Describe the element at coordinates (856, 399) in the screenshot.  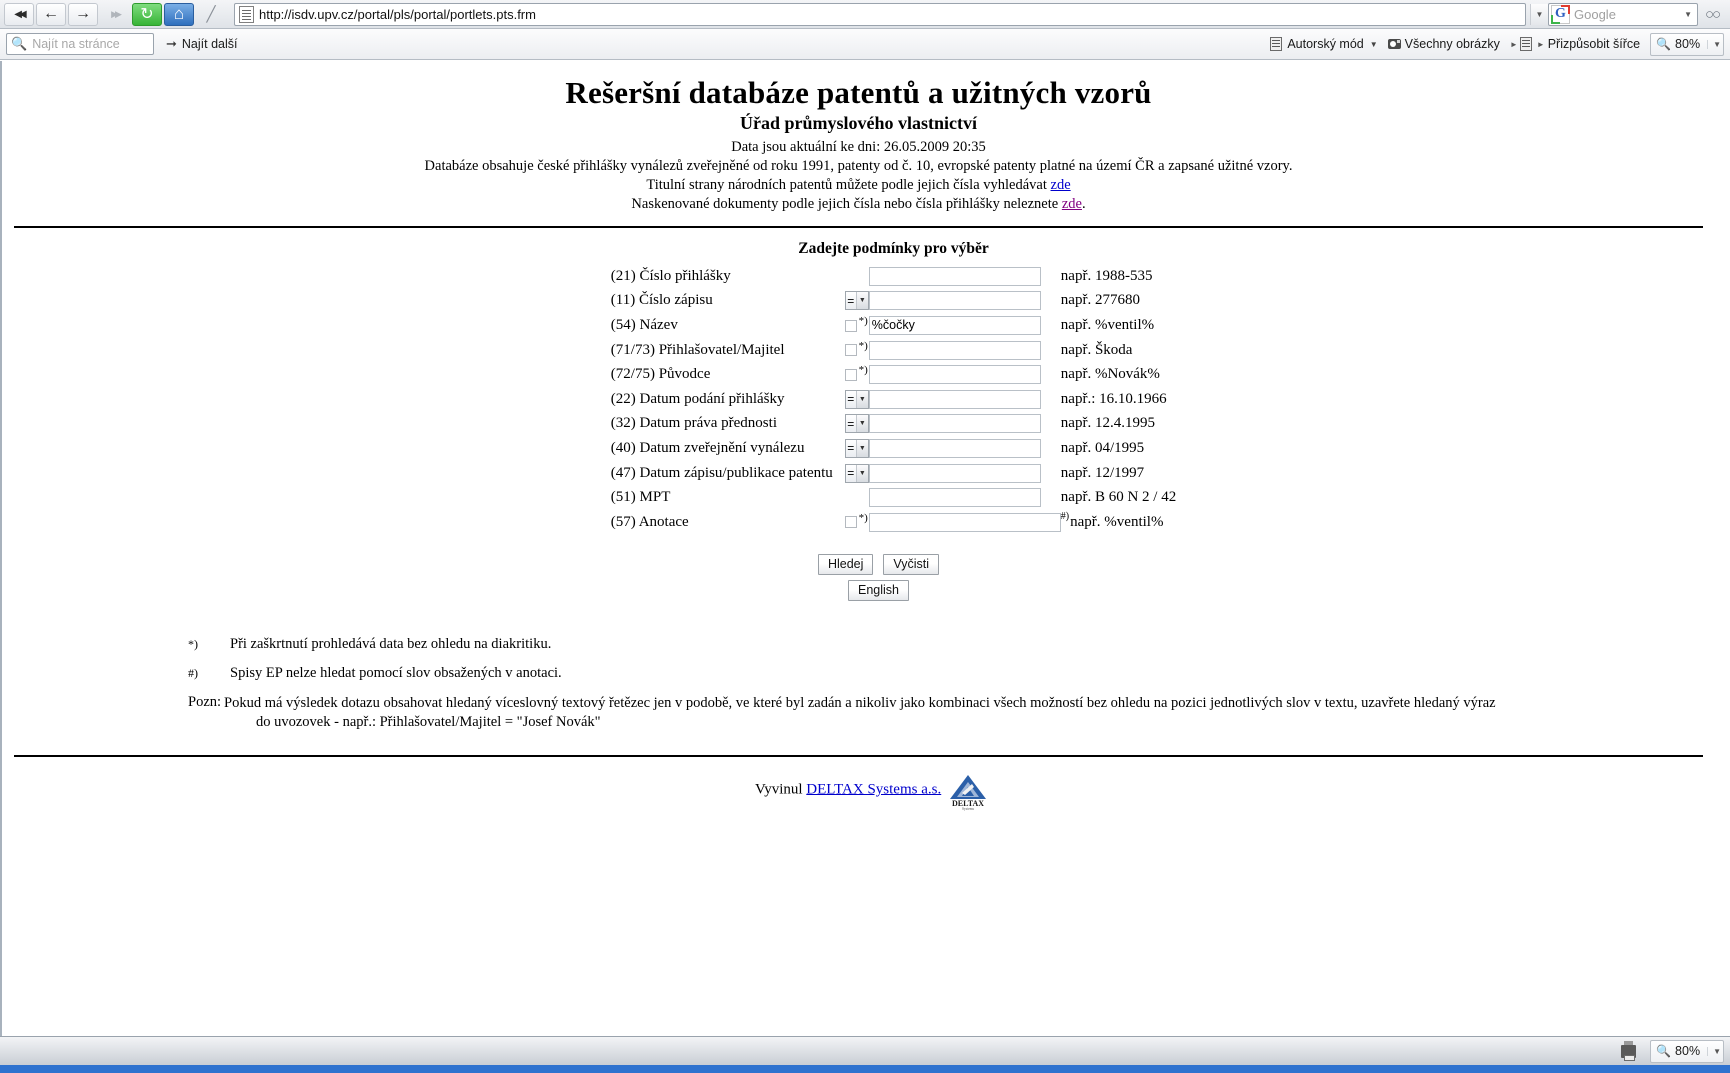
I see `operator-select-datum-podani: = ▼` at that location.